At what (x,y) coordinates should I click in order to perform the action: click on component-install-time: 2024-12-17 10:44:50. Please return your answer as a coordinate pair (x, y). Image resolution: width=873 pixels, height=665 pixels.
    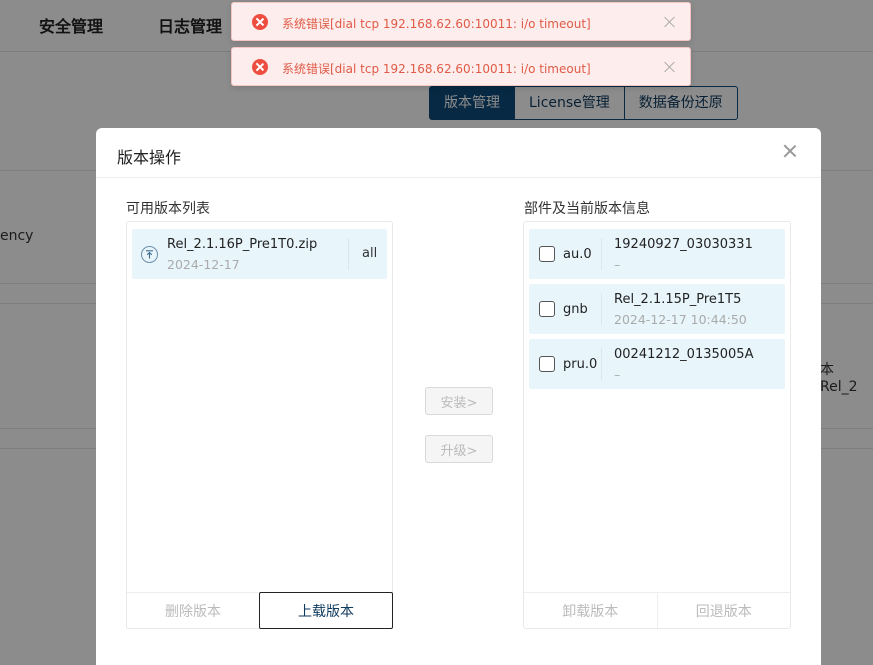
    Looking at the image, I should click on (680, 319).